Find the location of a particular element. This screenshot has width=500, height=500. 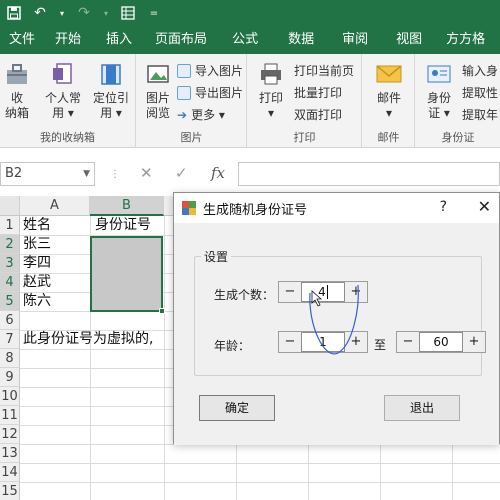

age-min-decrement-button: − is located at coordinates (290, 342).